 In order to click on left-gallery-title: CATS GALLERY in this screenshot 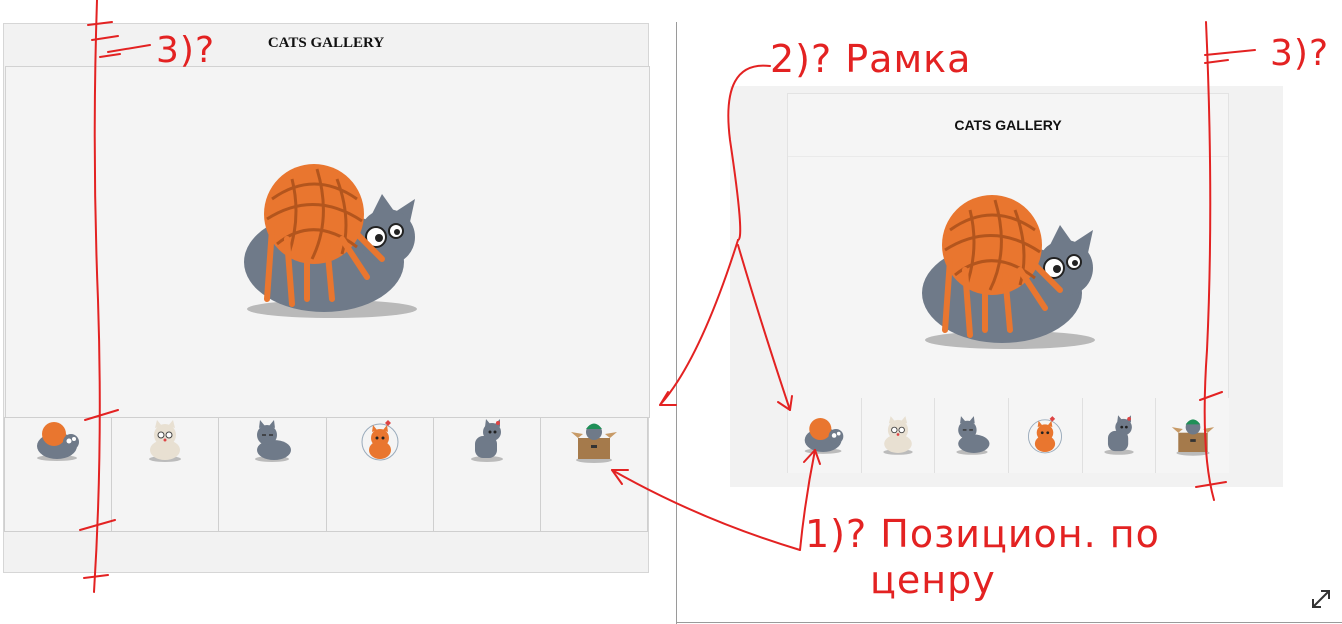, I will do `click(326, 43)`.